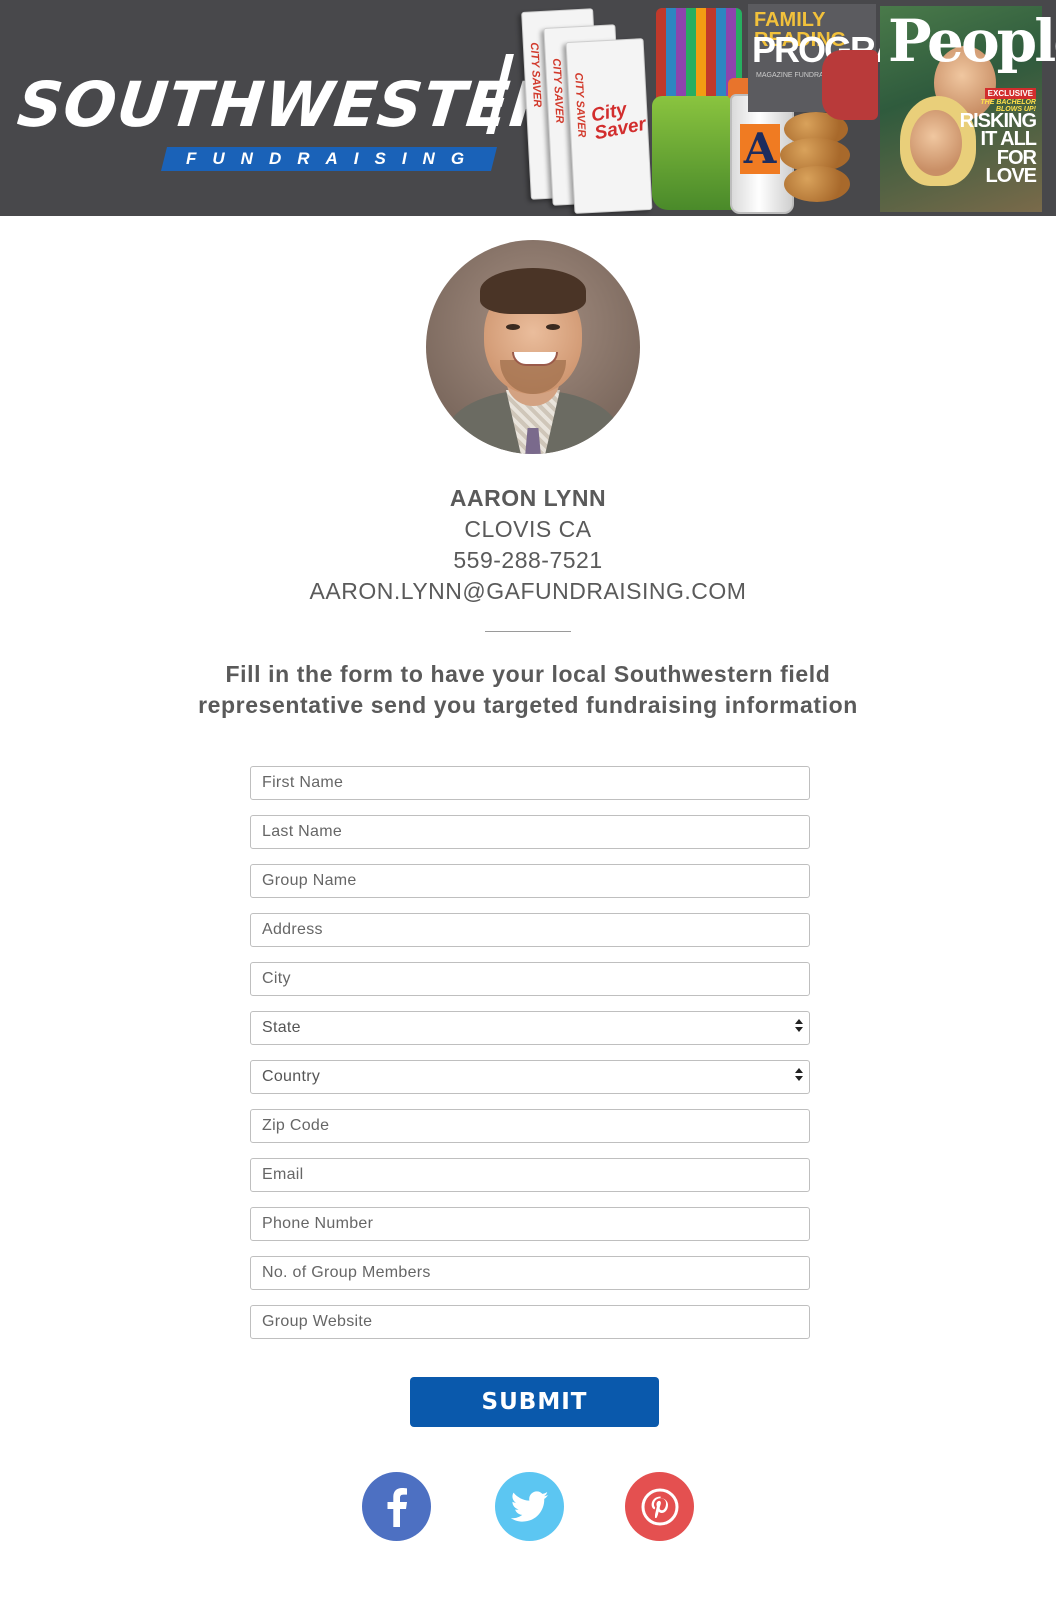 Image resolution: width=1056 pixels, height=1602 pixels. Describe the element at coordinates (530, 1028) in the screenshot. I see `state-select: State` at that location.